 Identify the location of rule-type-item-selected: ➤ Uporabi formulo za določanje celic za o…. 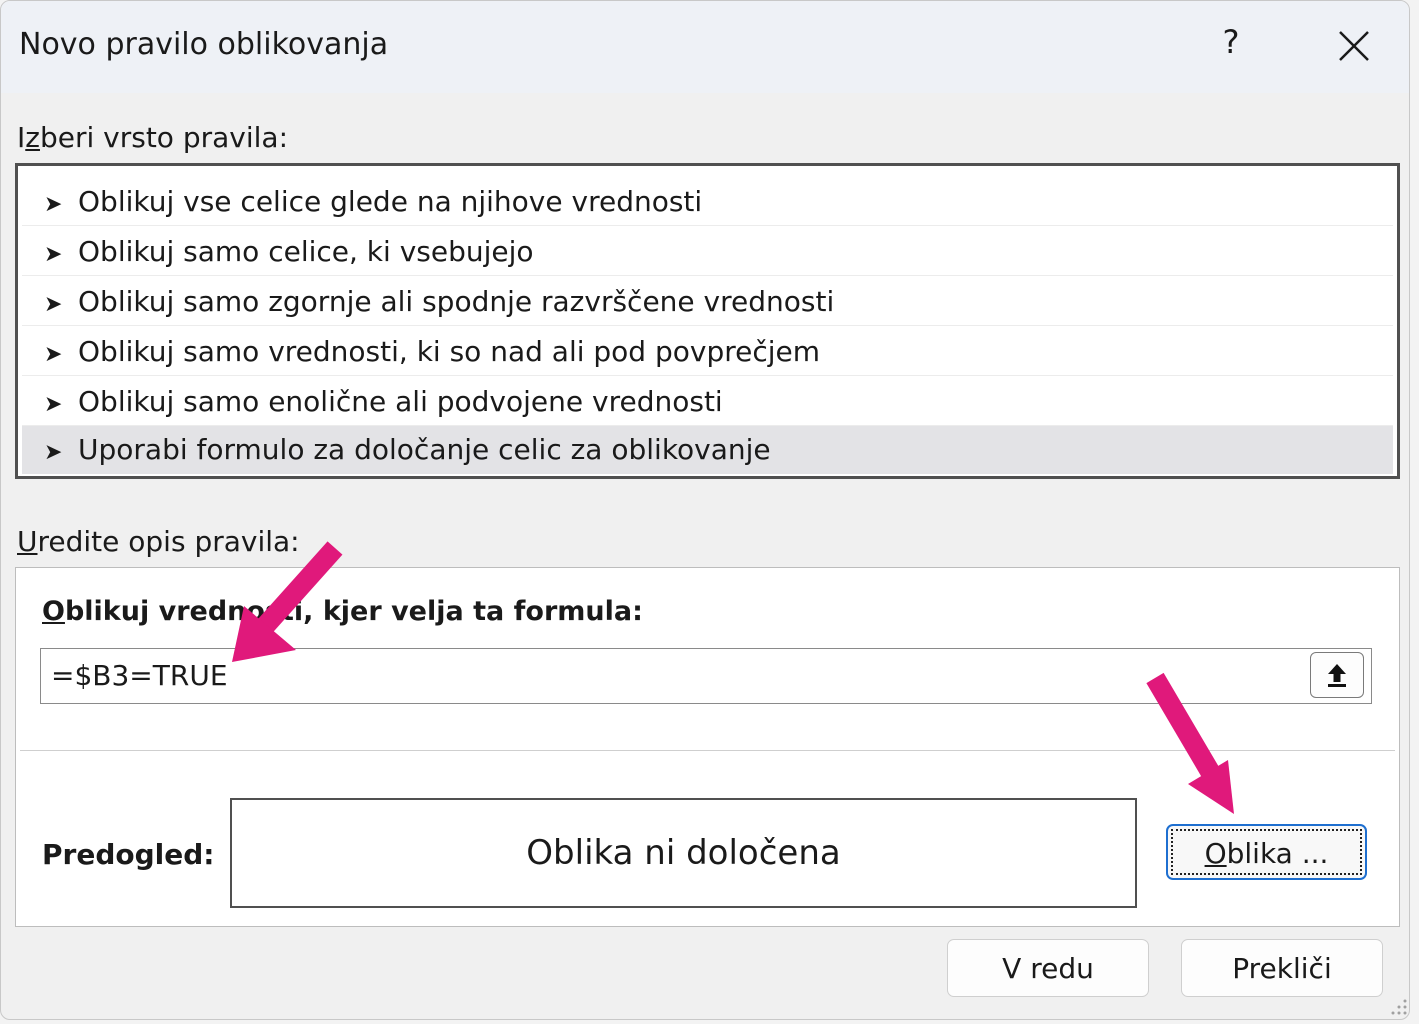
(707, 450).